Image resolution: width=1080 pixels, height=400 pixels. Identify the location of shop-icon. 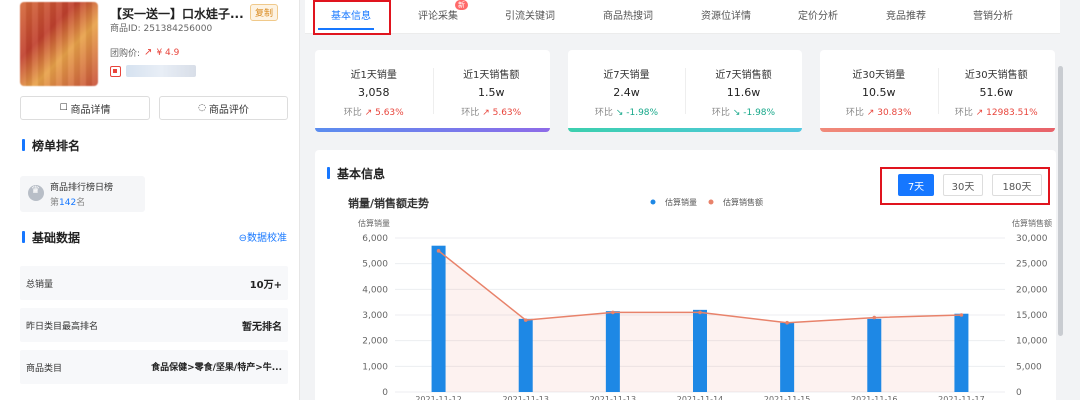
(115, 71).